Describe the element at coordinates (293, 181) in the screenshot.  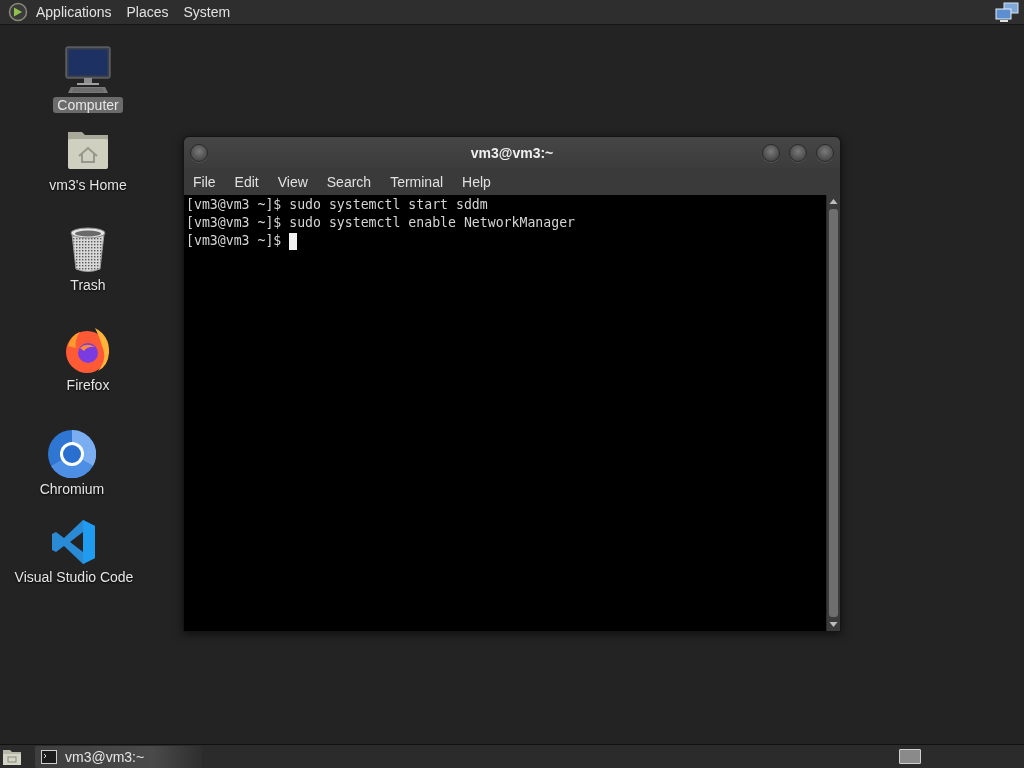
I see `menu-item: View` at that location.